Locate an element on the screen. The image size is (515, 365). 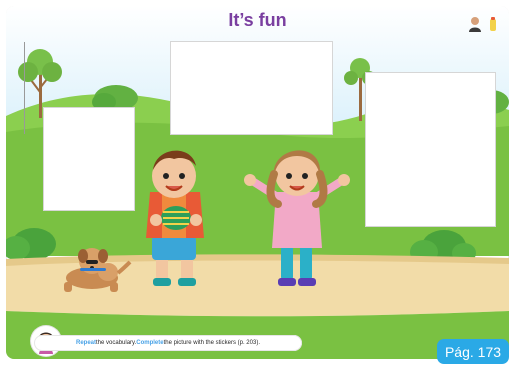
instruction-text-2: the picture with the stickers (p. 203). is located at coordinates (211, 343).